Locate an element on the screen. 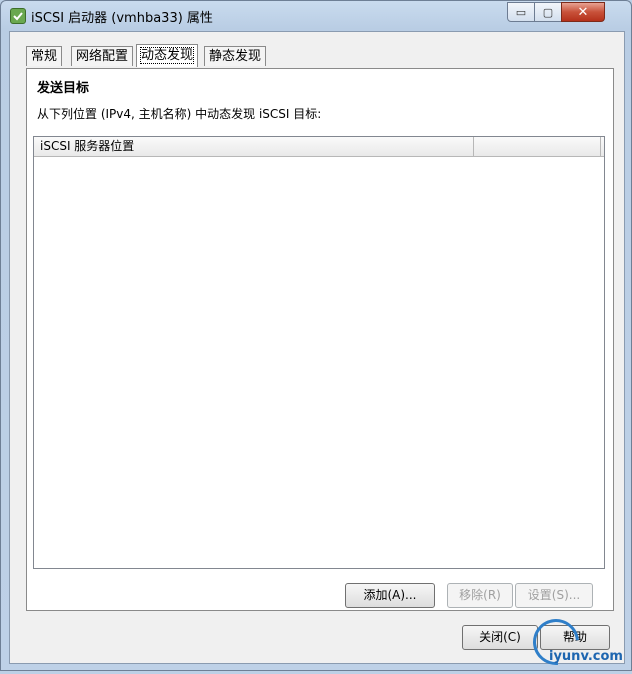 The width and height of the screenshot is (632, 674). tab-network-config: 网络配置 is located at coordinates (102, 56).